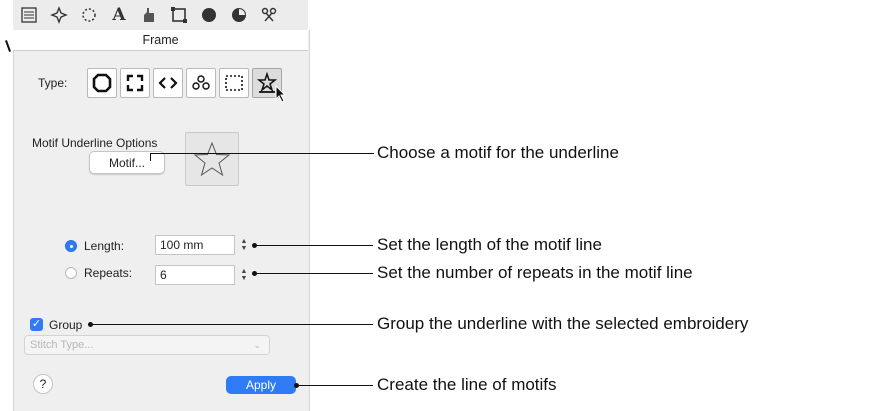  What do you see at coordinates (257, 345) in the screenshot?
I see `chevron-down-icon: ⌄` at bounding box center [257, 345].